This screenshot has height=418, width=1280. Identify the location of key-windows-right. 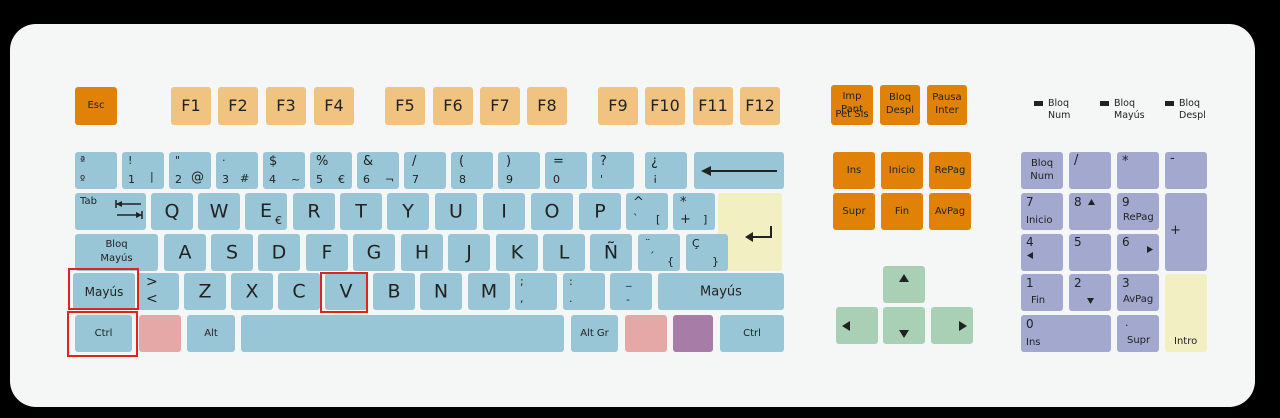
(646, 333).